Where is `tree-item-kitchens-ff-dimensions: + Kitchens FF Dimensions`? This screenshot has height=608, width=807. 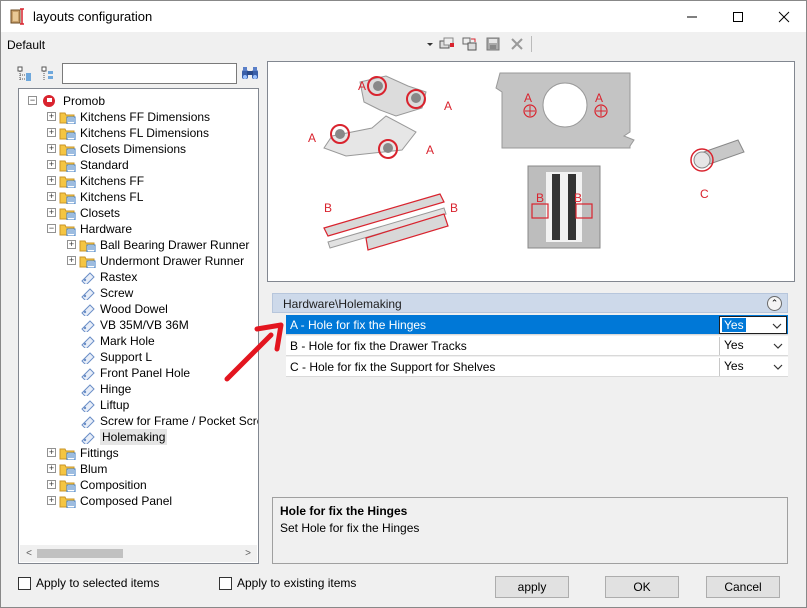
tree-item-kitchens-ff-dimensions: + Kitchens FF Dimensions is located at coordinates (138, 117).